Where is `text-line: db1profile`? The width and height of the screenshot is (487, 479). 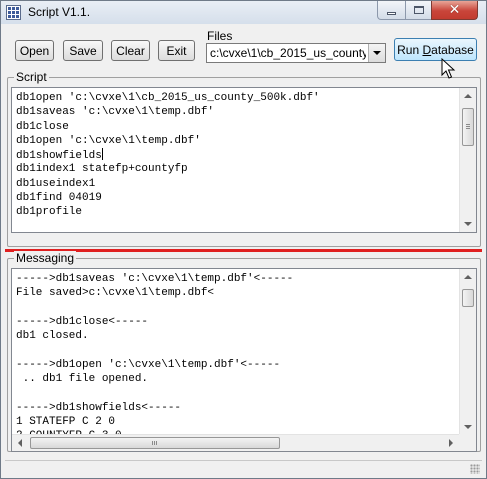 text-line: db1profile is located at coordinates (168, 212).